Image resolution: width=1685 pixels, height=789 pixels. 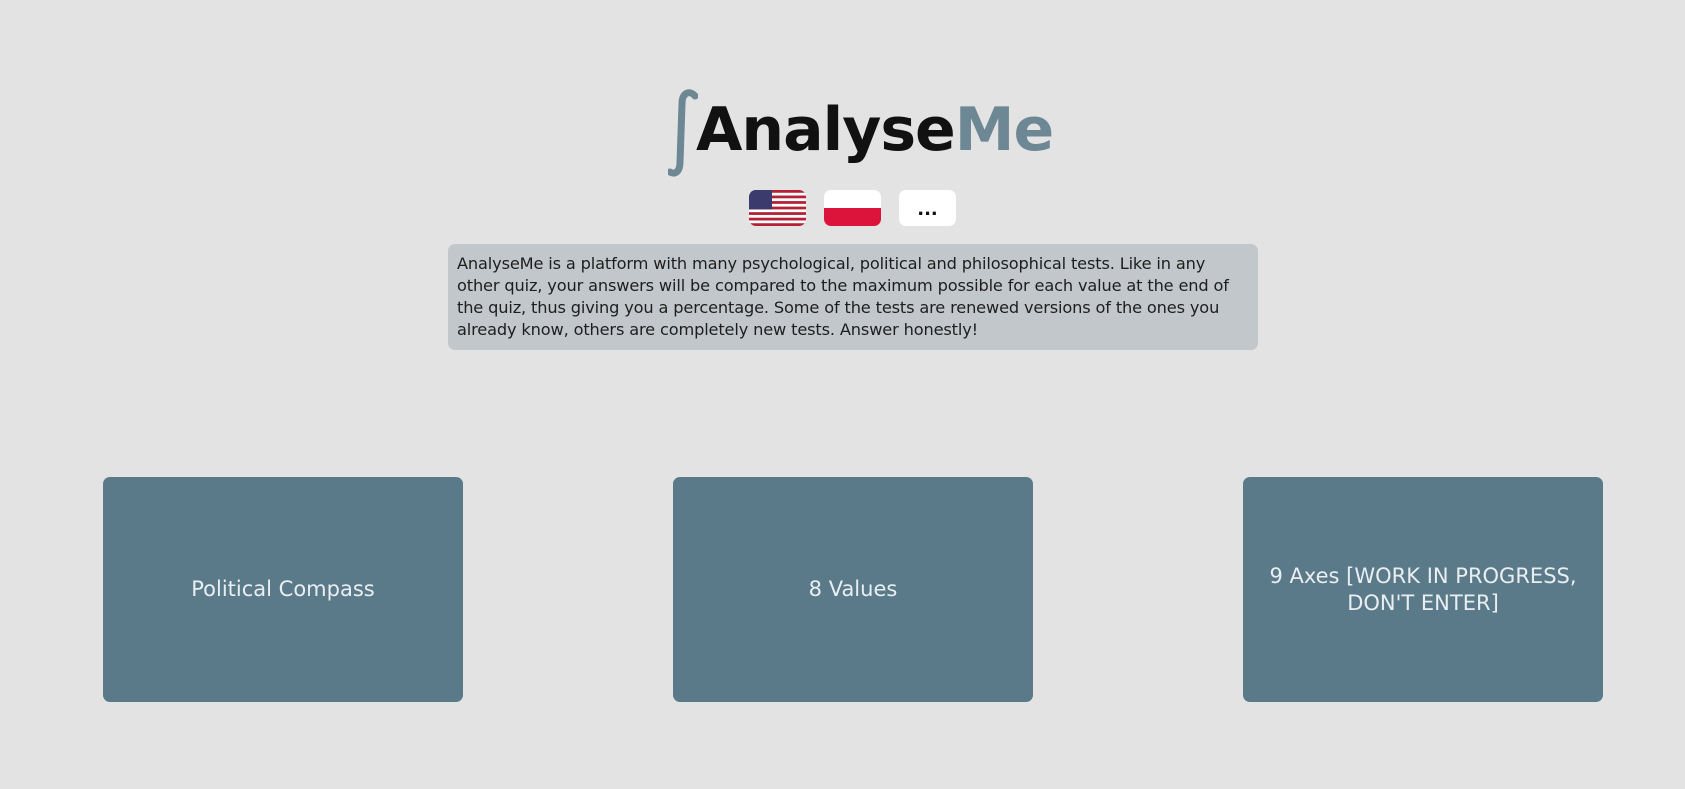 I want to click on us-flag-icon, so click(x=777, y=208).